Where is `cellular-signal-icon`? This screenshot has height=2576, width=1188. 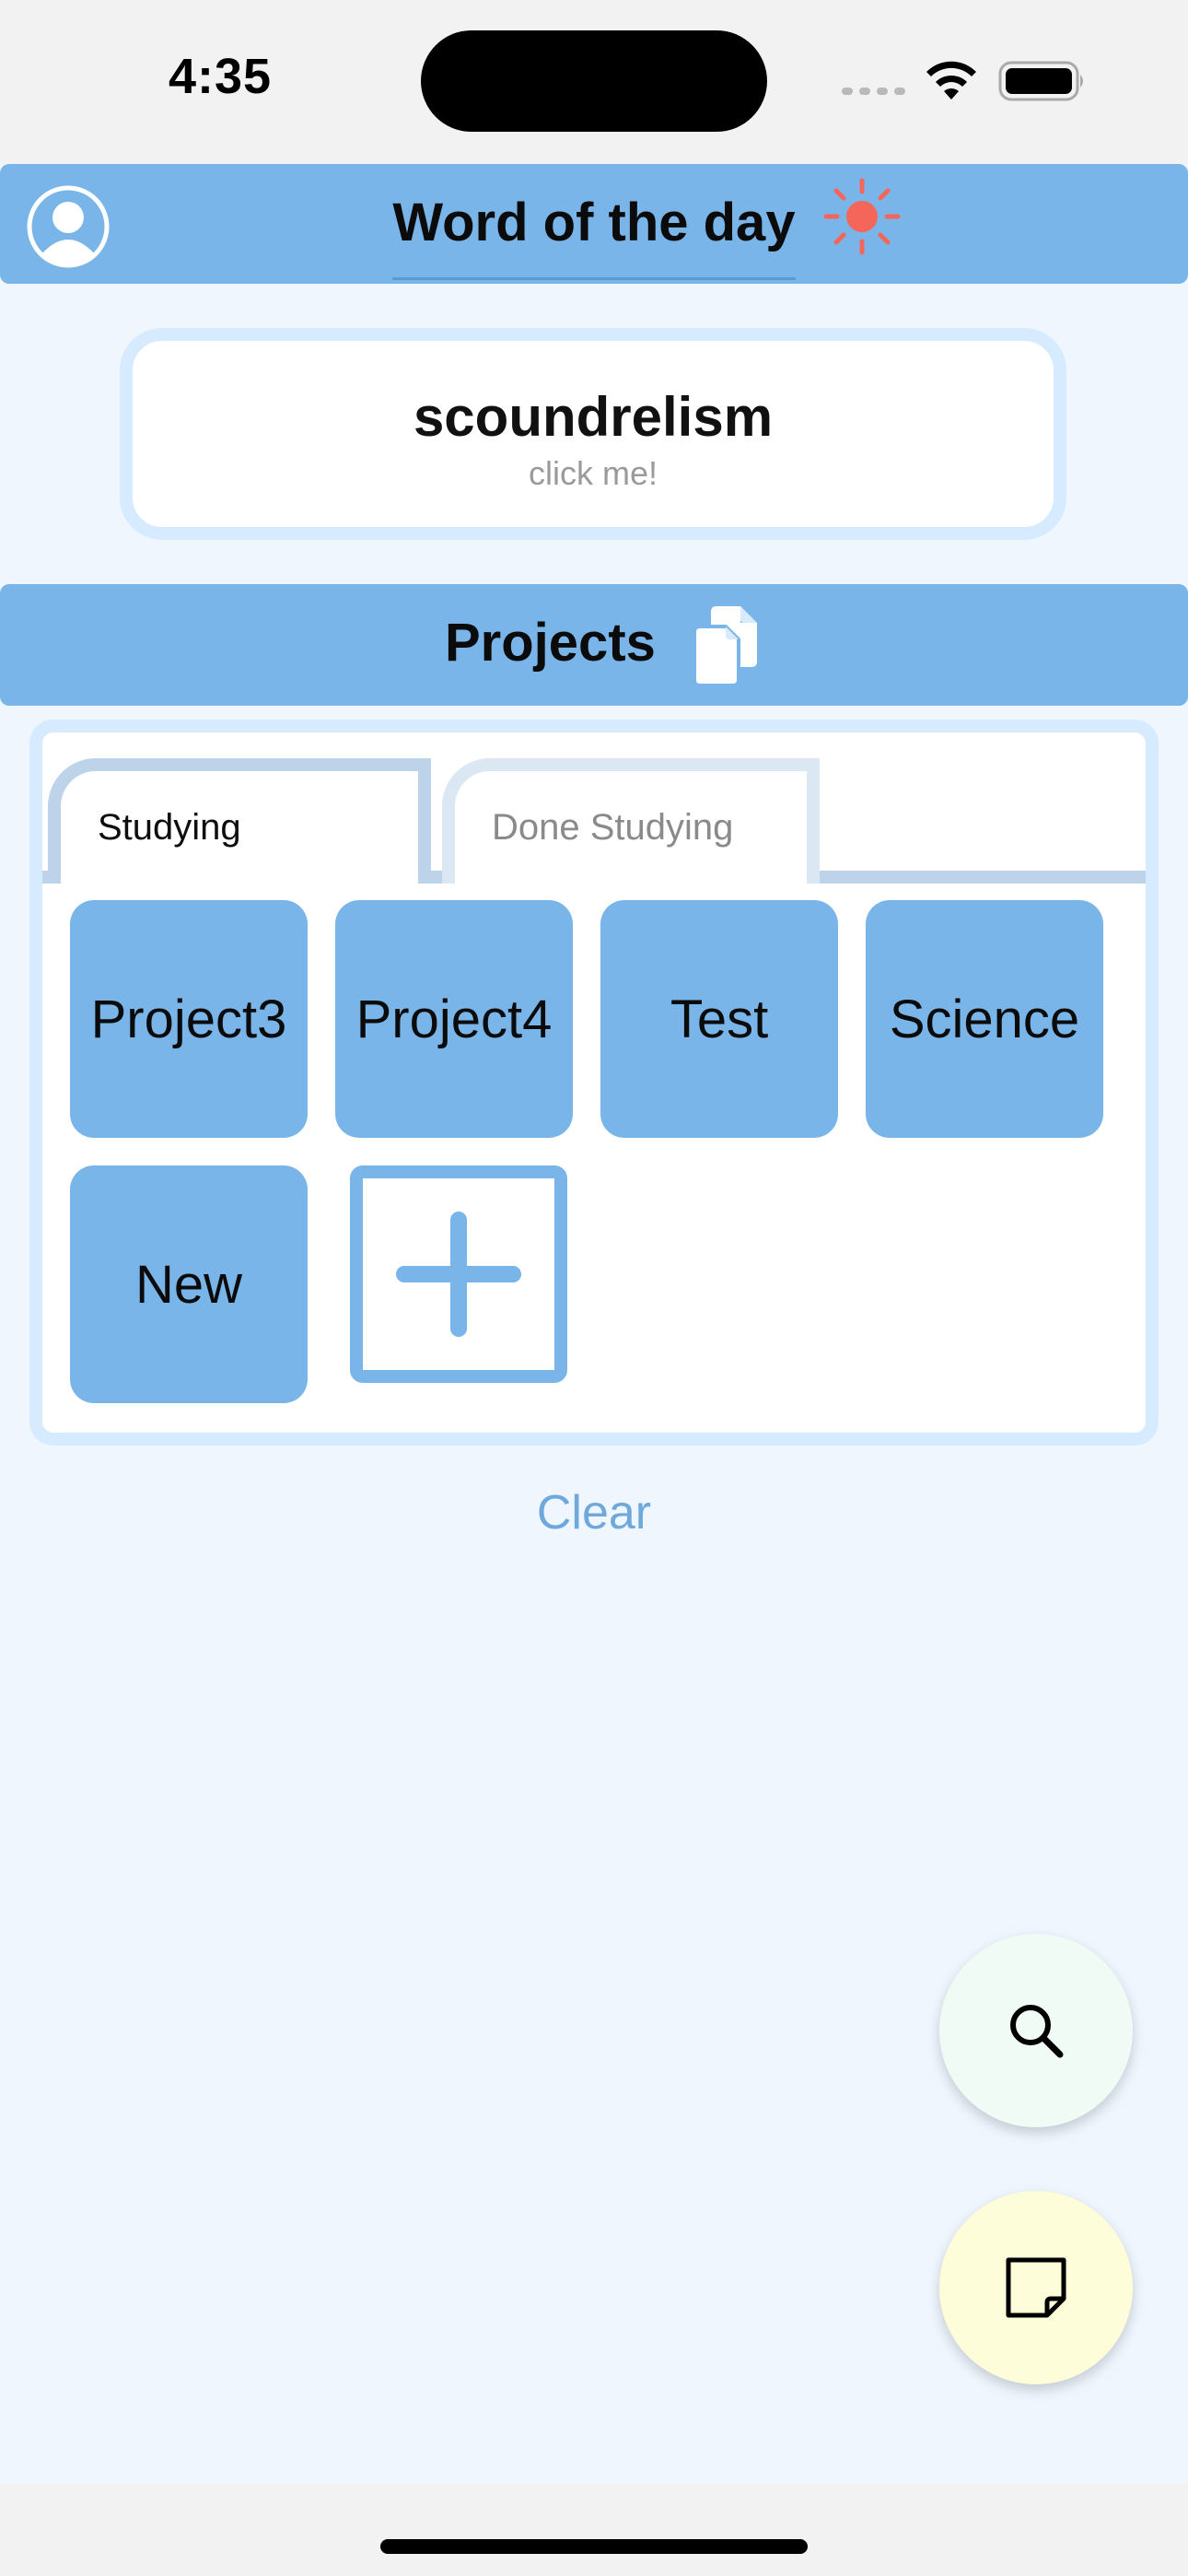
cellular-signal-icon is located at coordinates (873, 91).